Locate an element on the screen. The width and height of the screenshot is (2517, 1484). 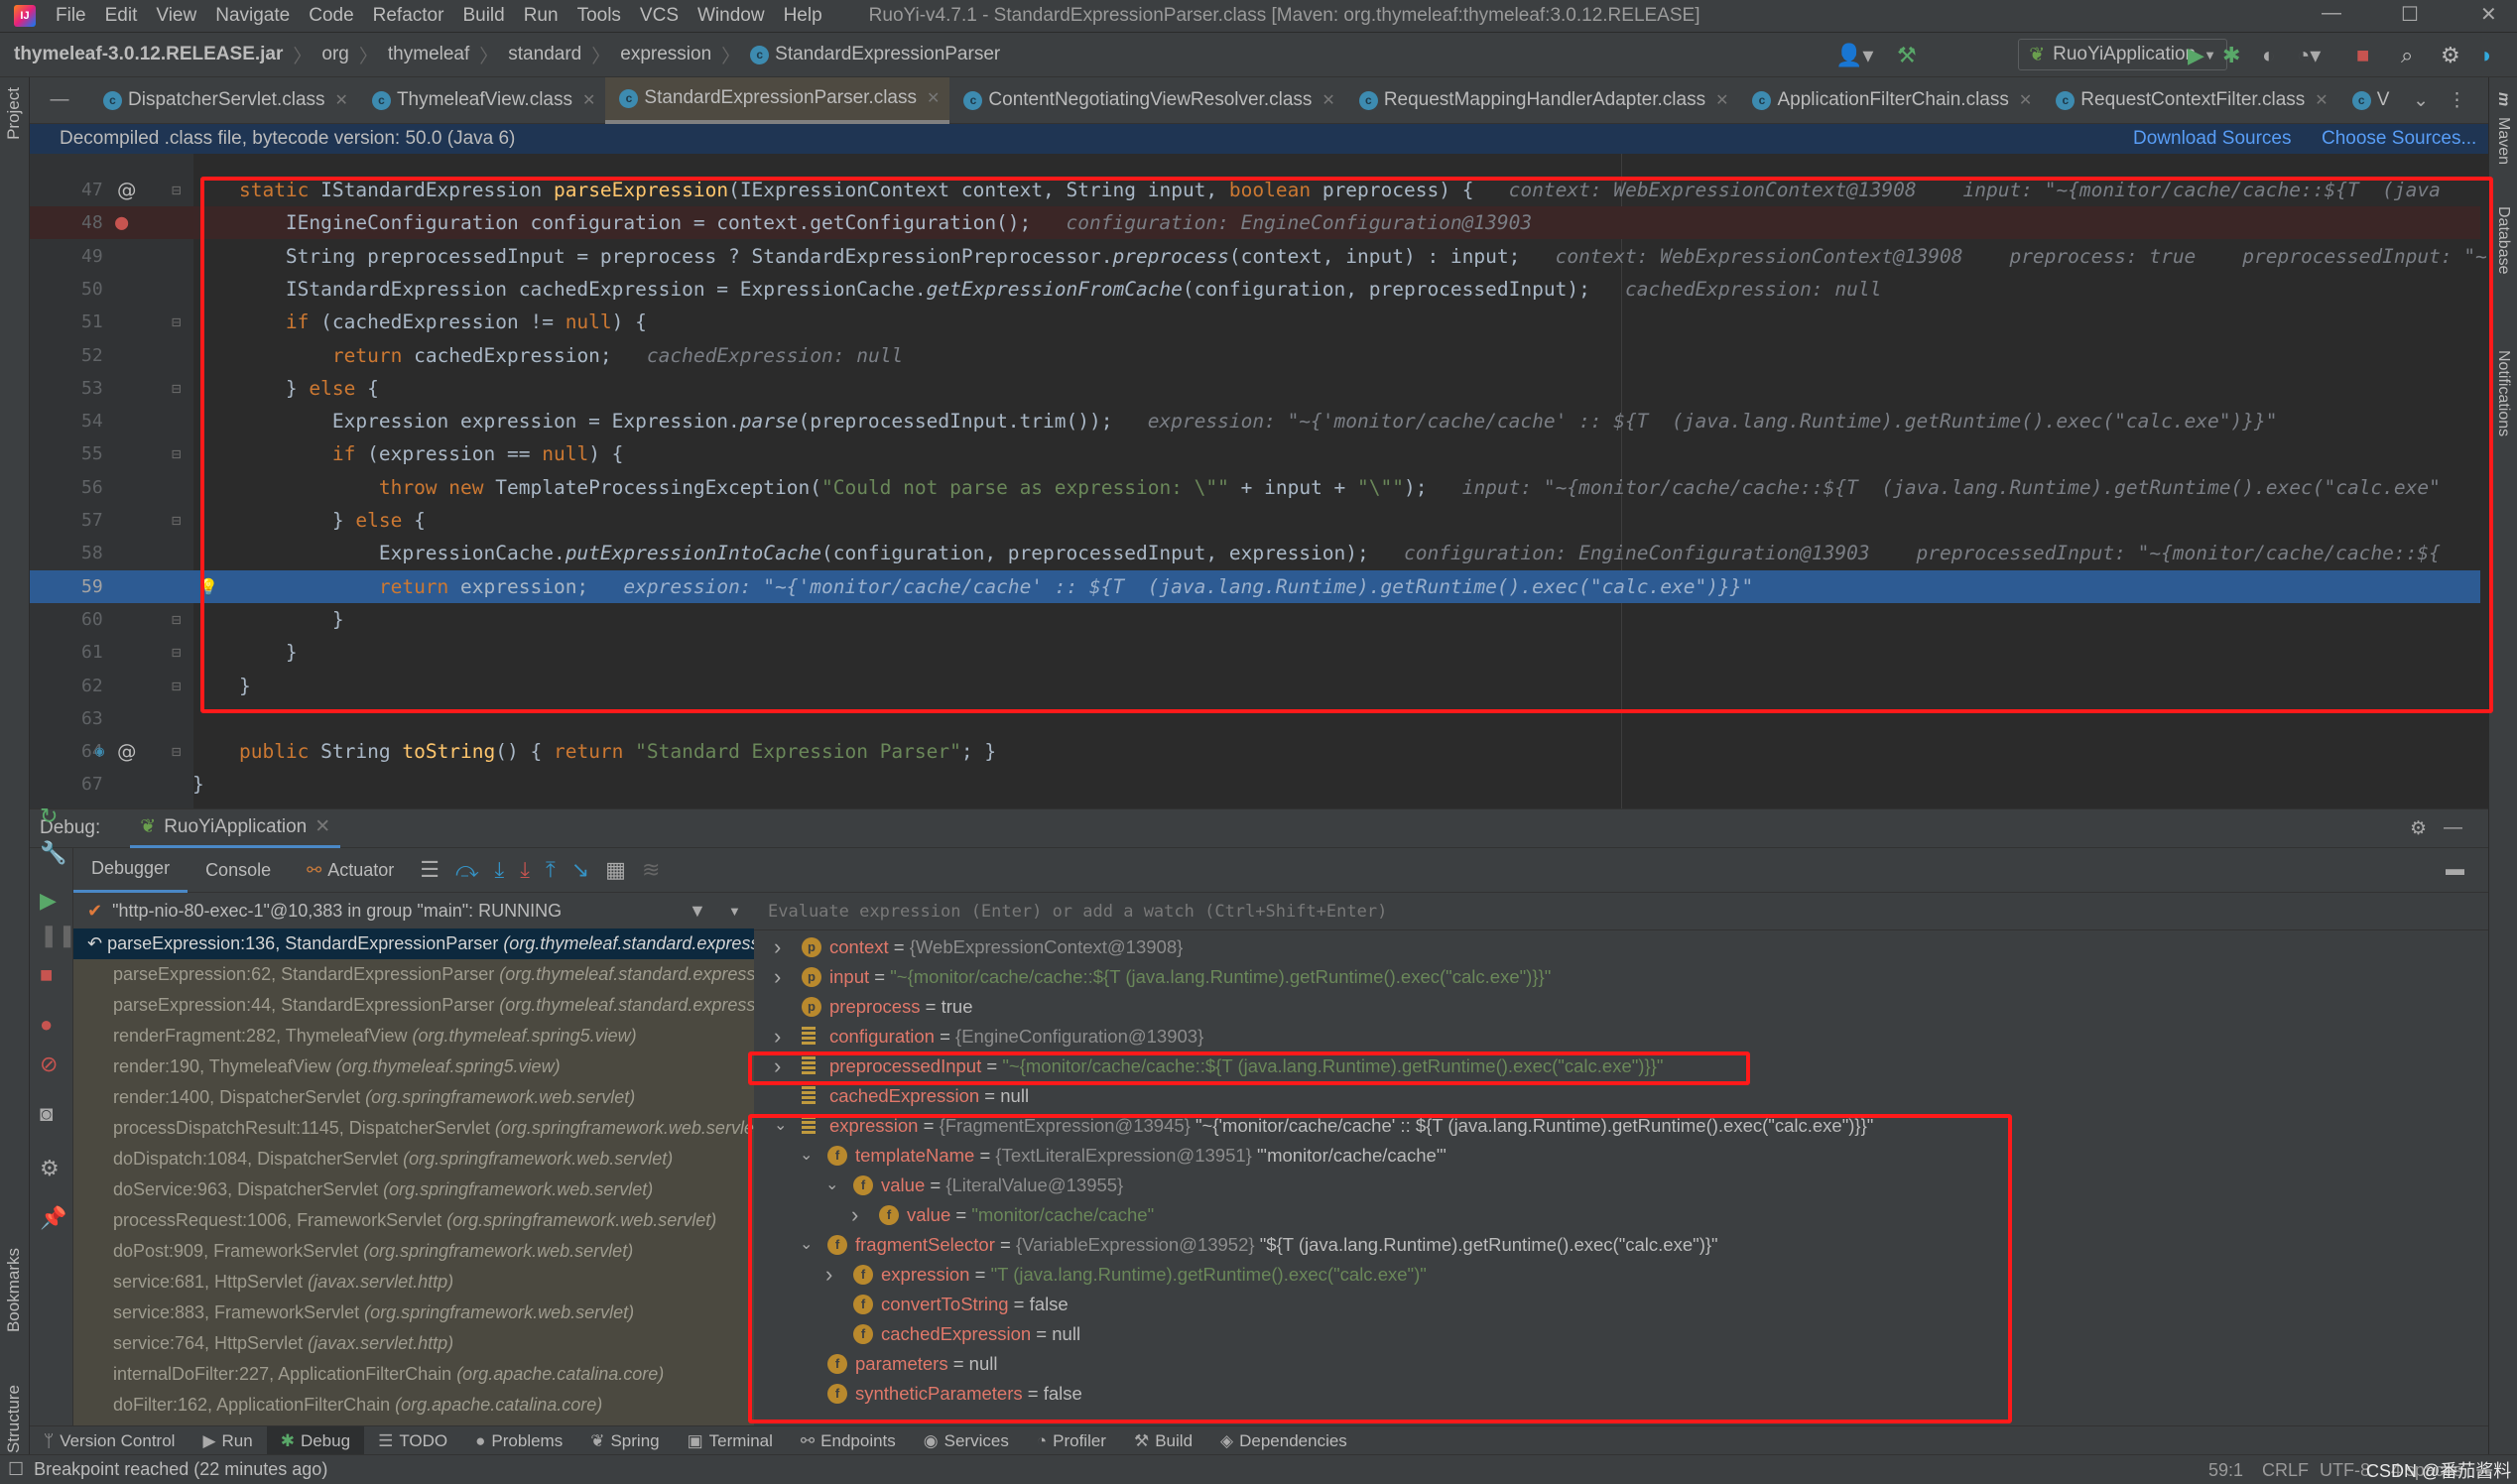
structure-tool-button: Structure is located at coordinates (14, 1419).